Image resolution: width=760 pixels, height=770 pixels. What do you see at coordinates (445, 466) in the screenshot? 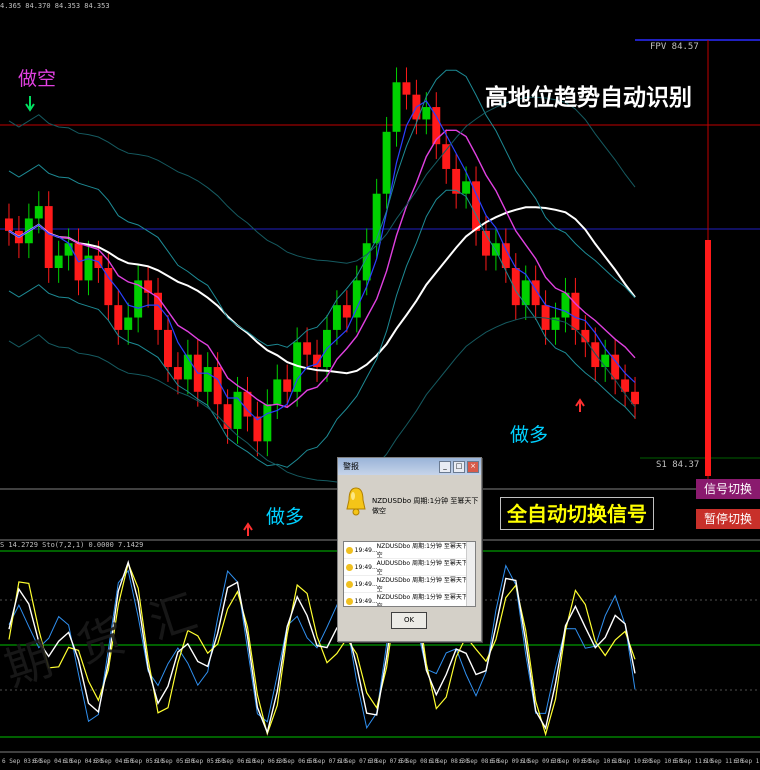
I see `minimize-icon: _` at bounding box center [445, 466].